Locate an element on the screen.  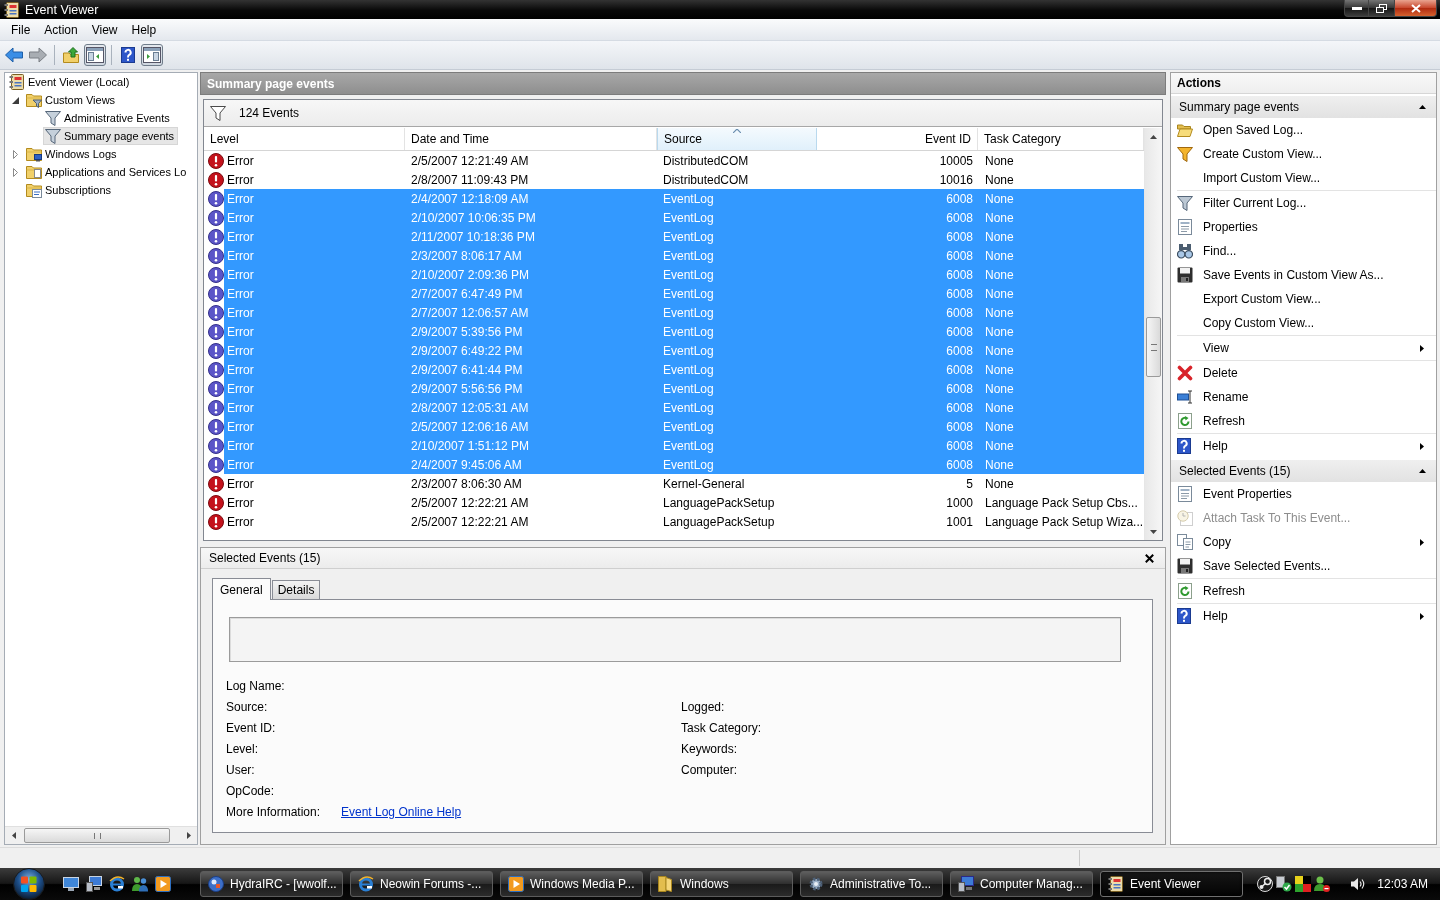
volume-icon is located at coordinates (1358, 884).